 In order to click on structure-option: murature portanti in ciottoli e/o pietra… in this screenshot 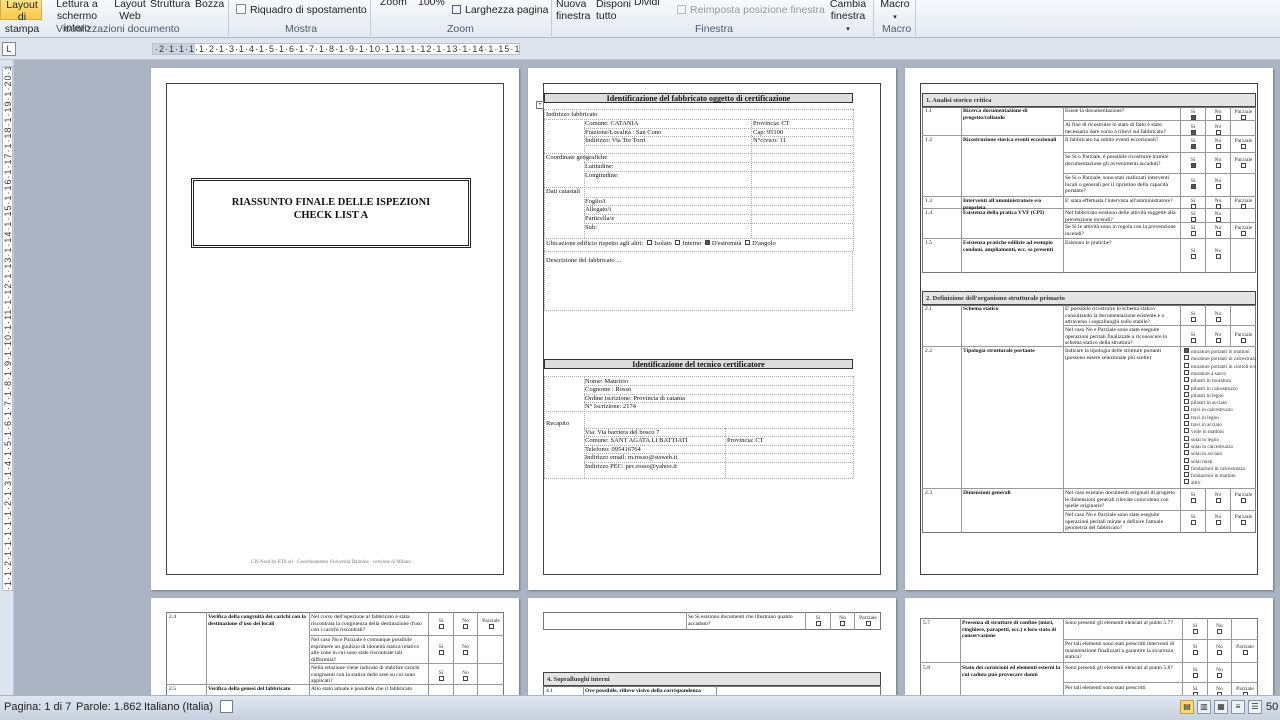, I will do `click(1219, 366)`.